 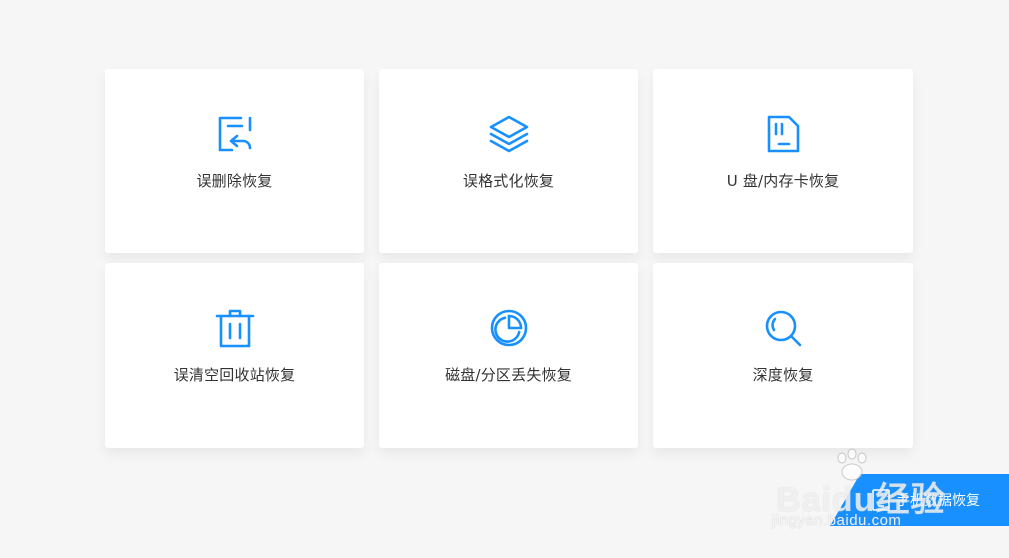 I want to click on phone-icon, so click(x=881, y=500).